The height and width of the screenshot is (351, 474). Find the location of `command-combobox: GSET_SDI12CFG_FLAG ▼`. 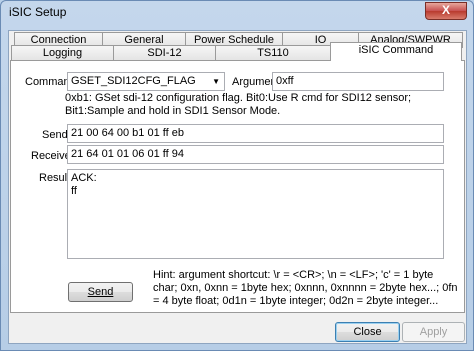

command-combobox: GSET_SDI12CFG_FLAG ▼ is located at coordinates (146, 81).